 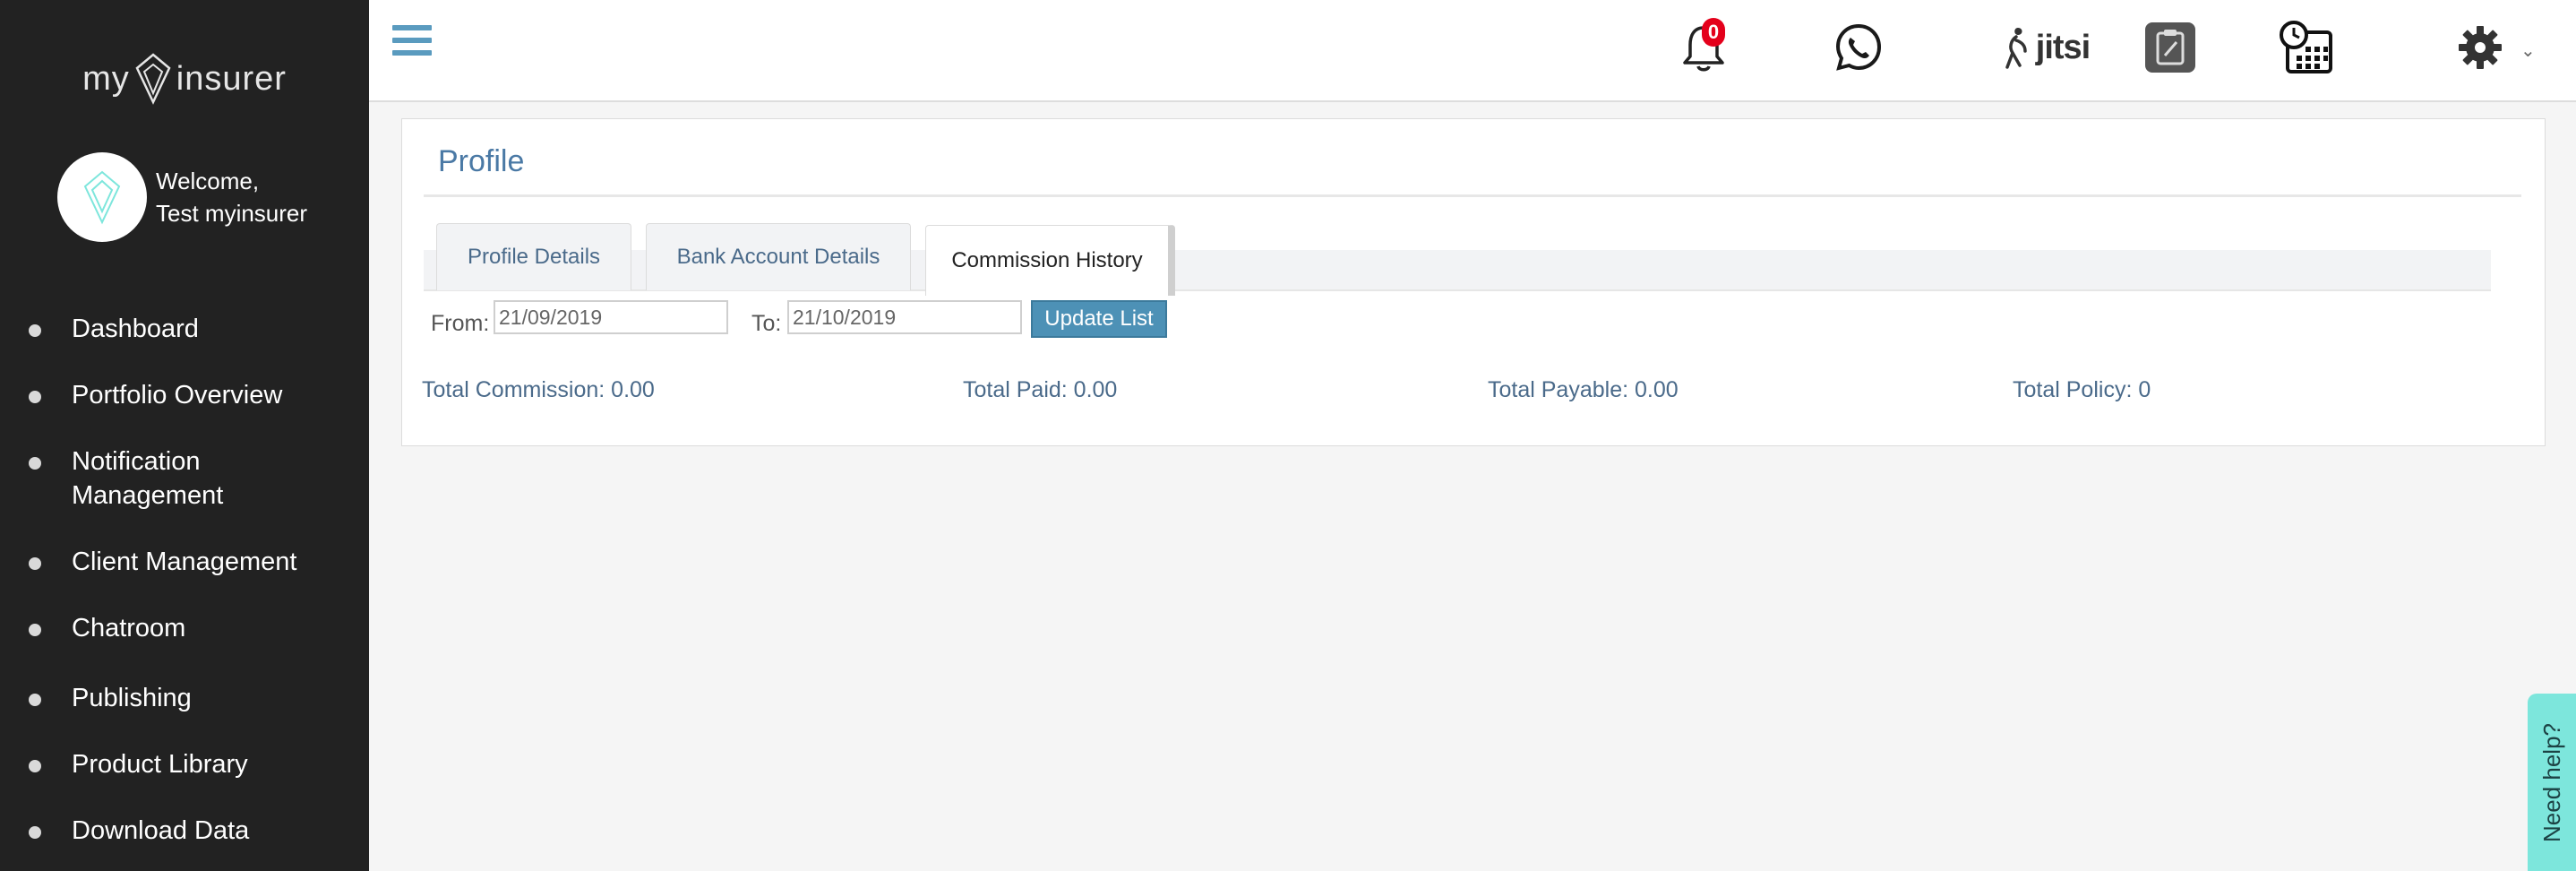 What do you see at coordinates (231, 78) in the screenshot?
I see `logo-text-right: insurer` at bounding box center [231, 78].